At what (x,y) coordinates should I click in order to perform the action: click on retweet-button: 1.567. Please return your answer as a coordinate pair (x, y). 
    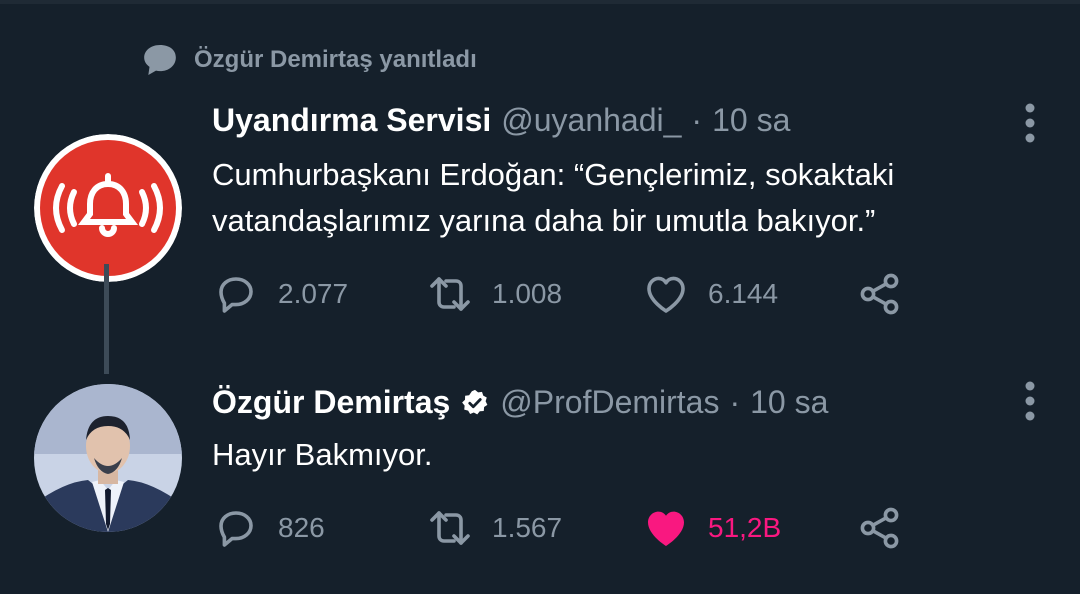
    Looking at the image, I should click on (534, 528).